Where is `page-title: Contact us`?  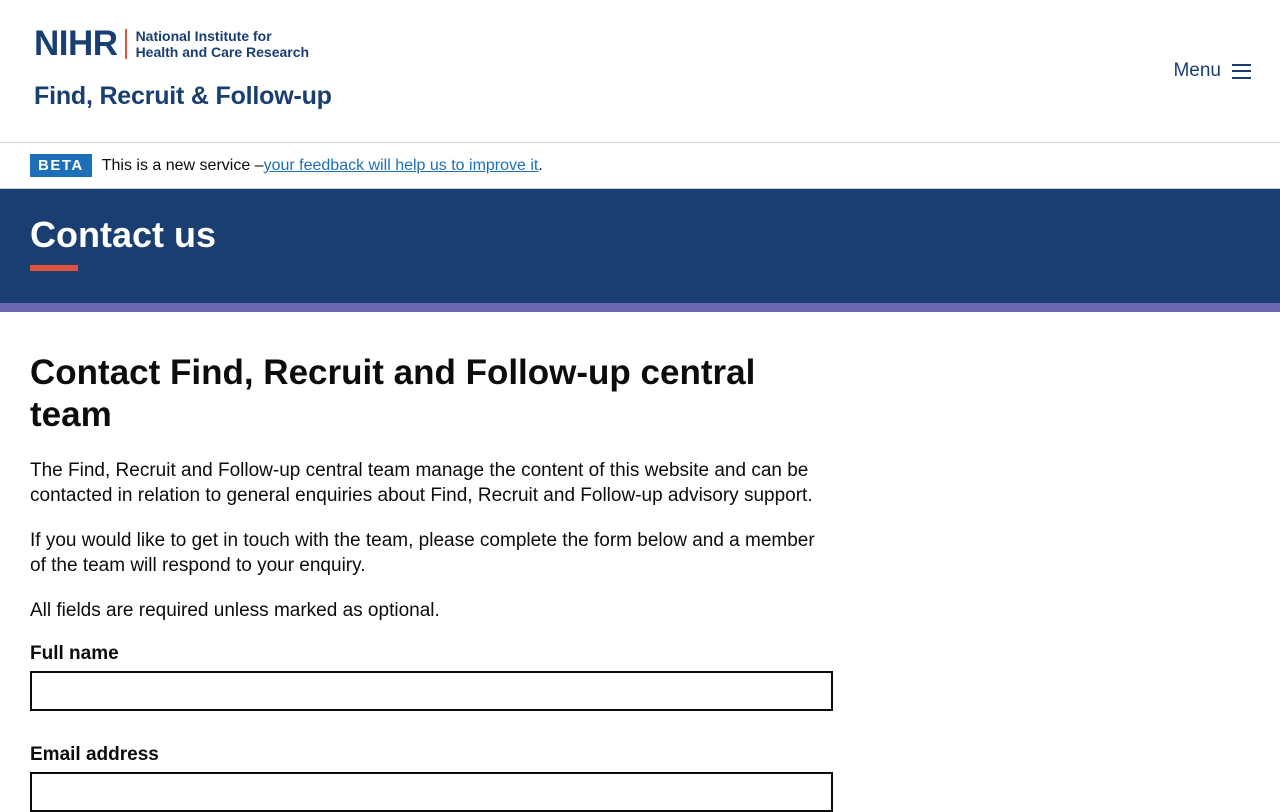 page-title: Contact us is located at coordinates (123, 234).